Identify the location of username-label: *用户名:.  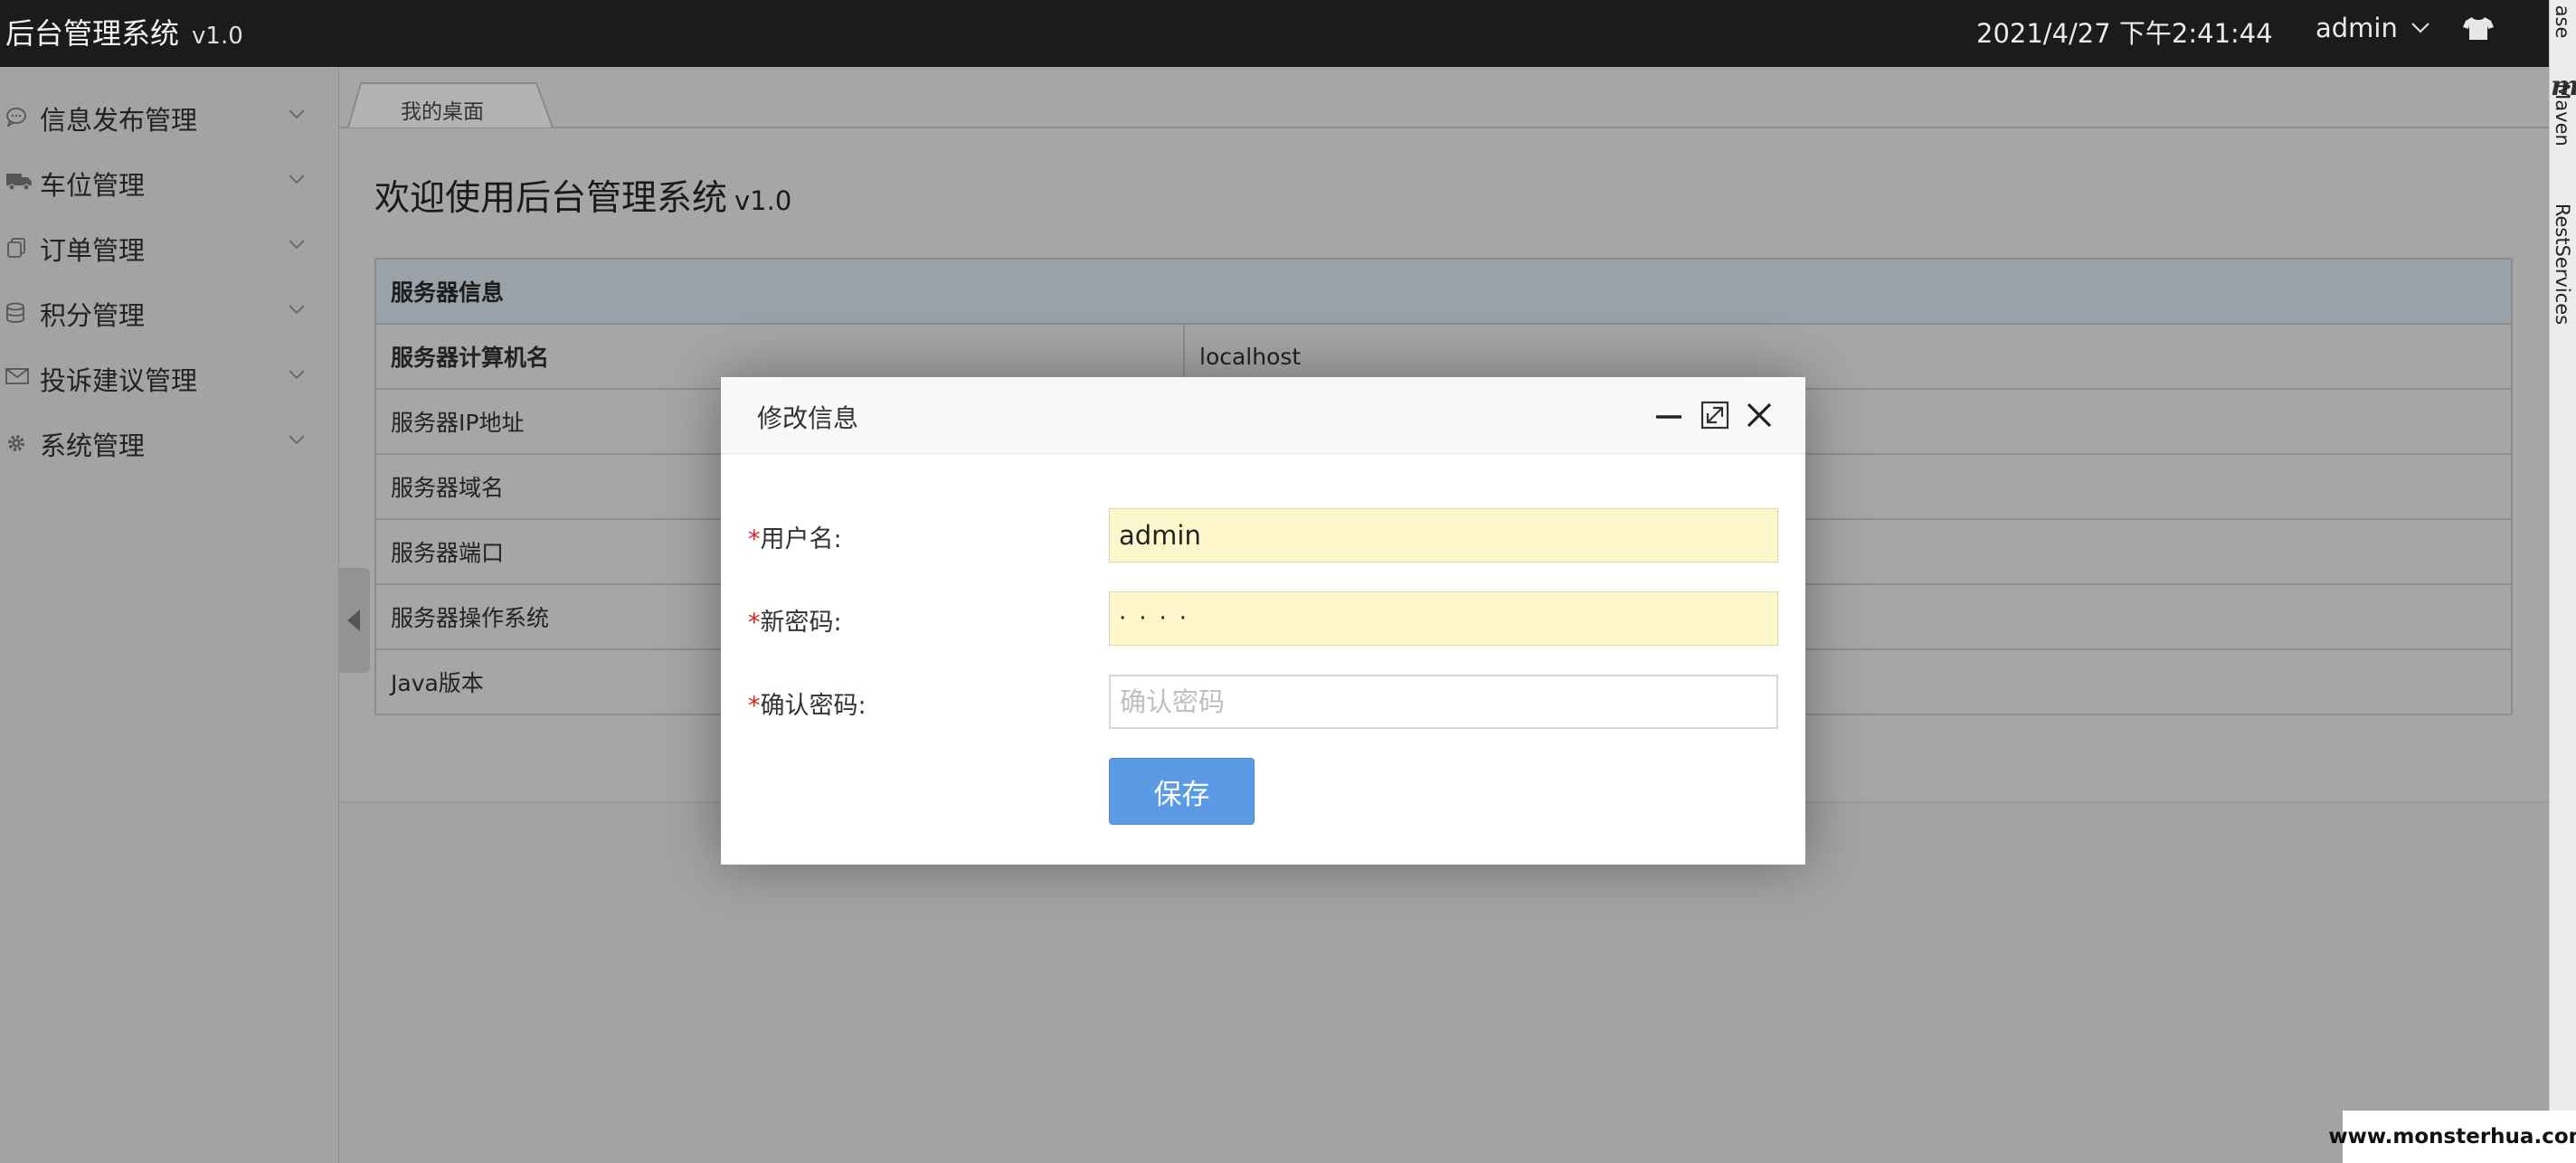
(795, 536).